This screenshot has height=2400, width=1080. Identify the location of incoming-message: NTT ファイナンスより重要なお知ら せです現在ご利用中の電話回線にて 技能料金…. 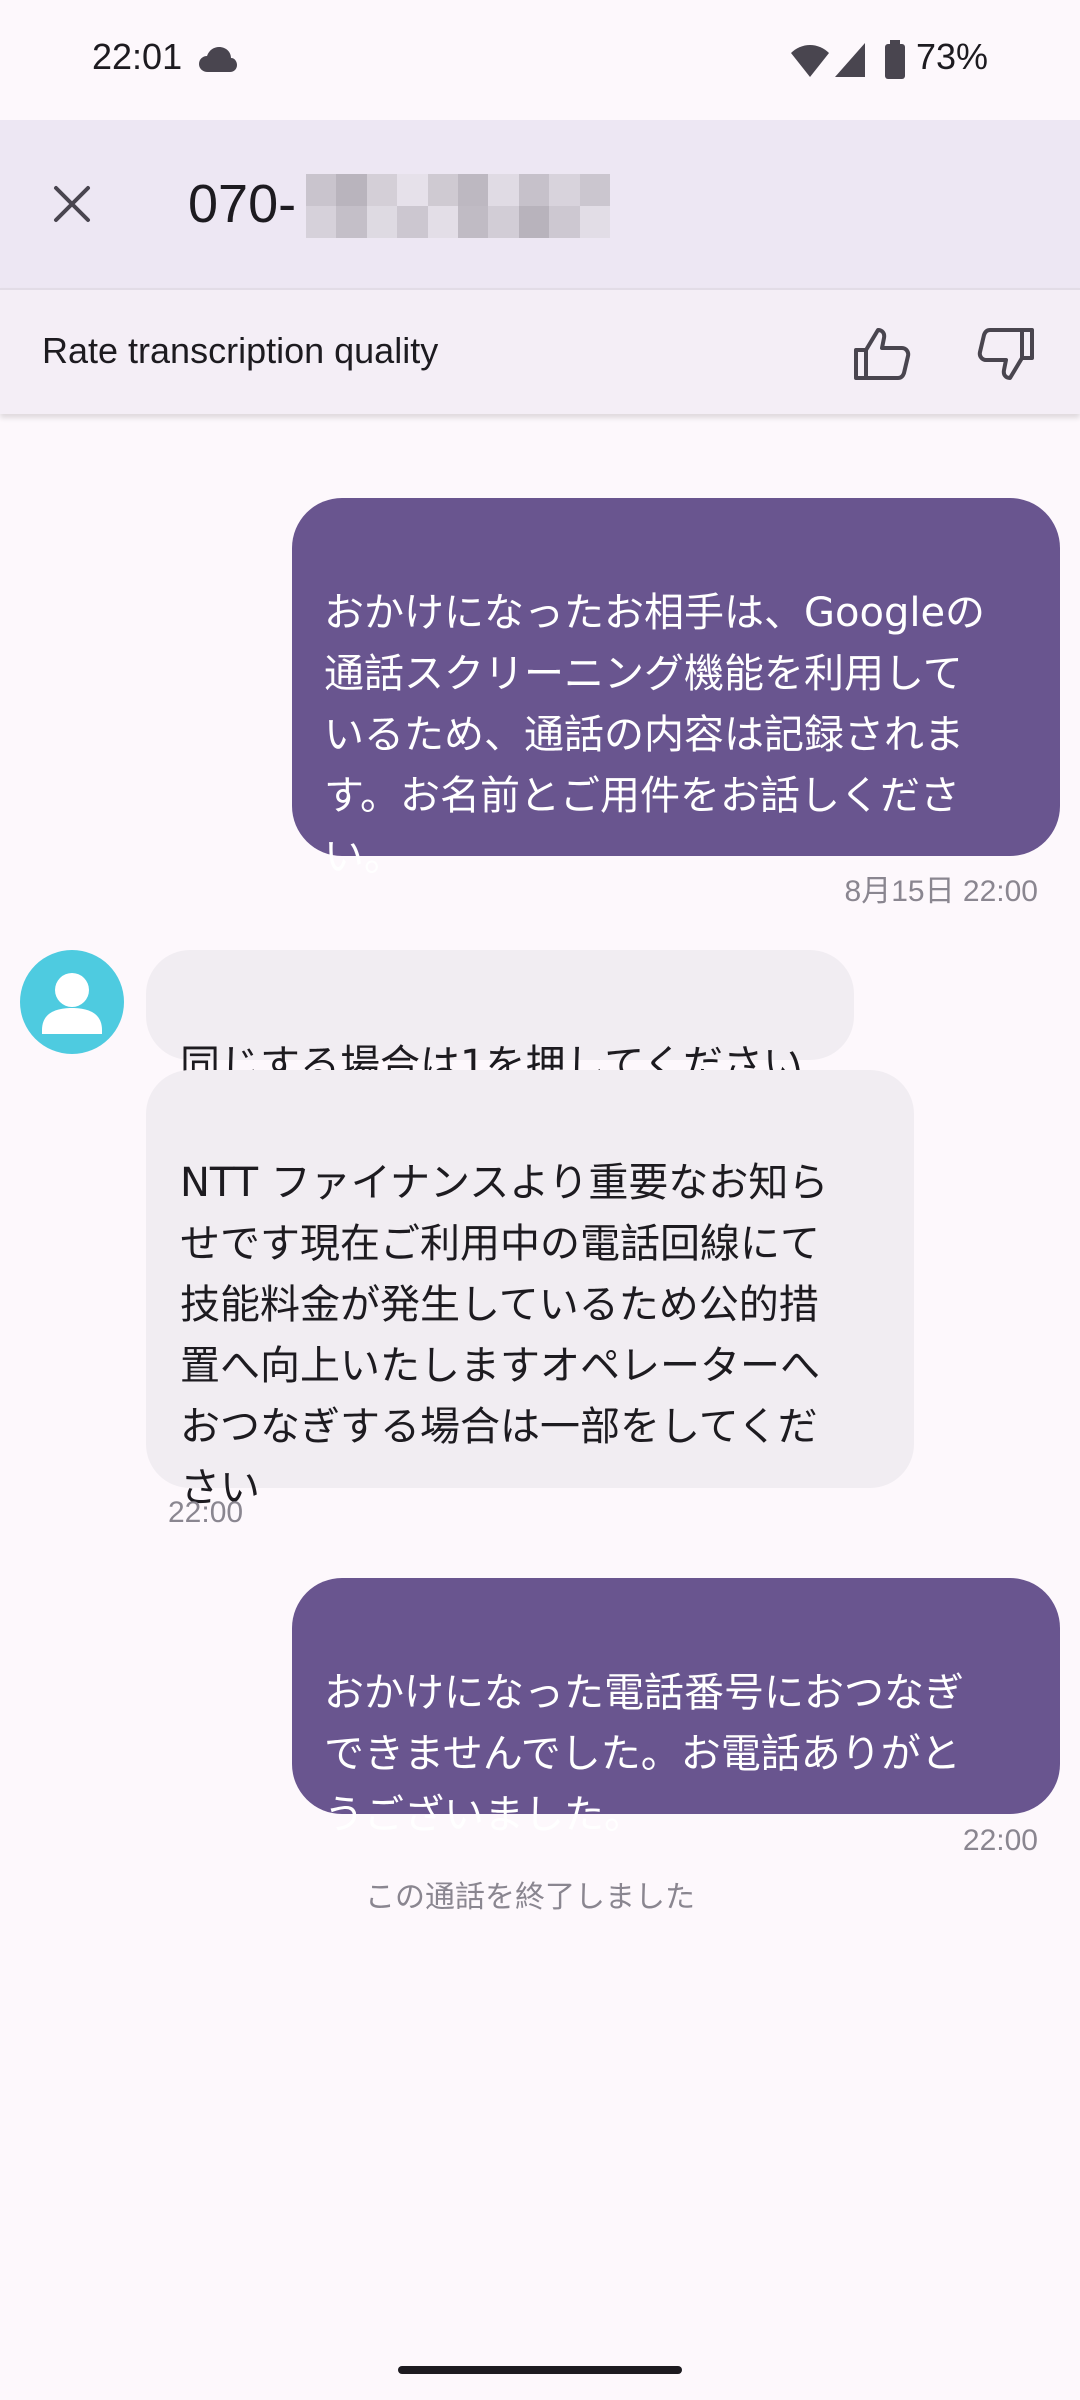
(530, 1290).